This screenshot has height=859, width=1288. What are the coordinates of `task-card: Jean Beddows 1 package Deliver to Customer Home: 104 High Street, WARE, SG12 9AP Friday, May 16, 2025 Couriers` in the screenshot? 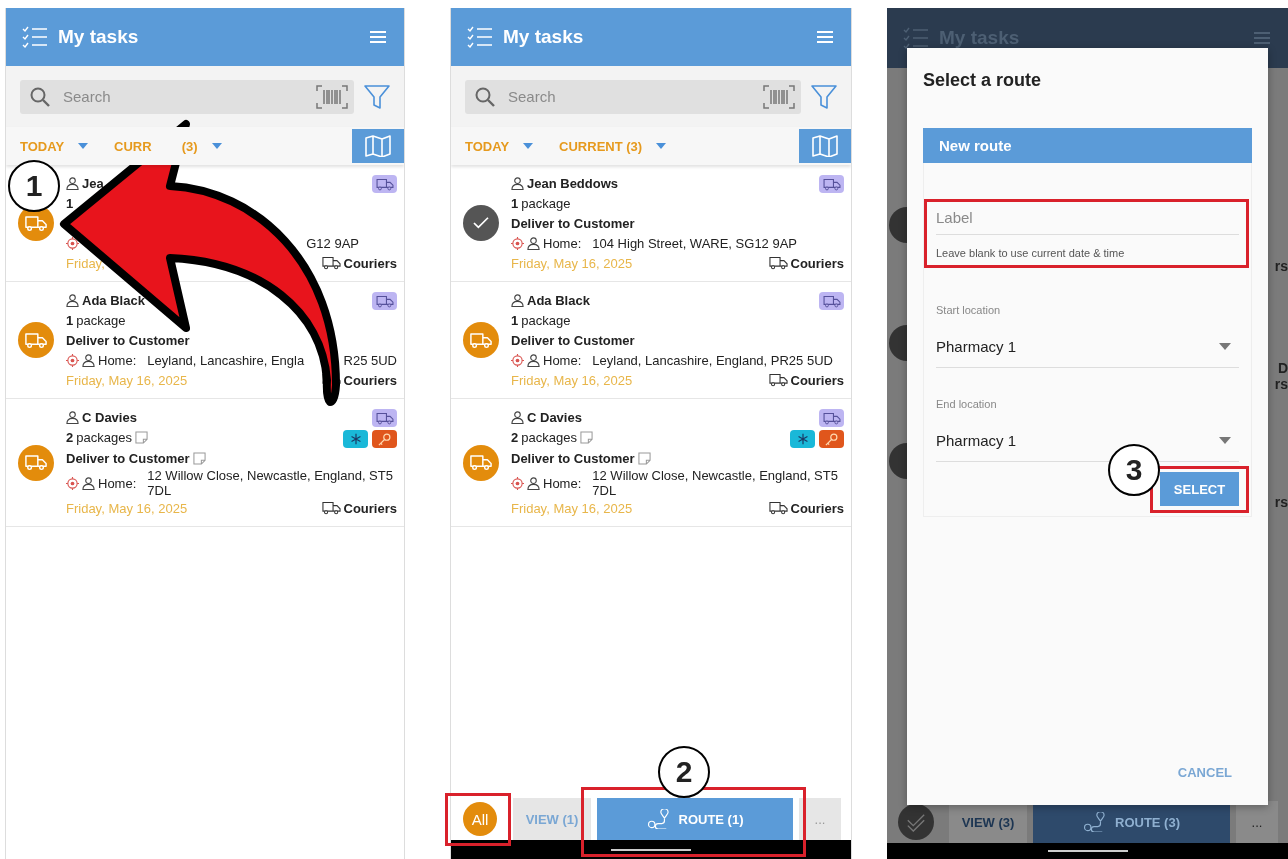 It's located at (651, 223).